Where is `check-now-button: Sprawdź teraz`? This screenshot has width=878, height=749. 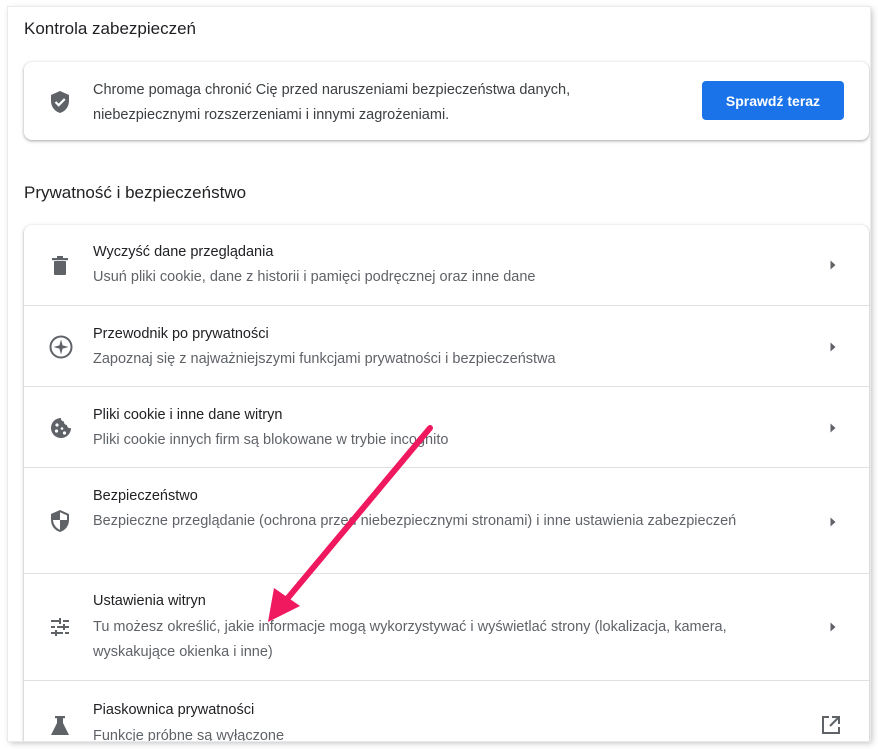 check-now-button: Sprawdź teraz is located at coordinates (773, 100).